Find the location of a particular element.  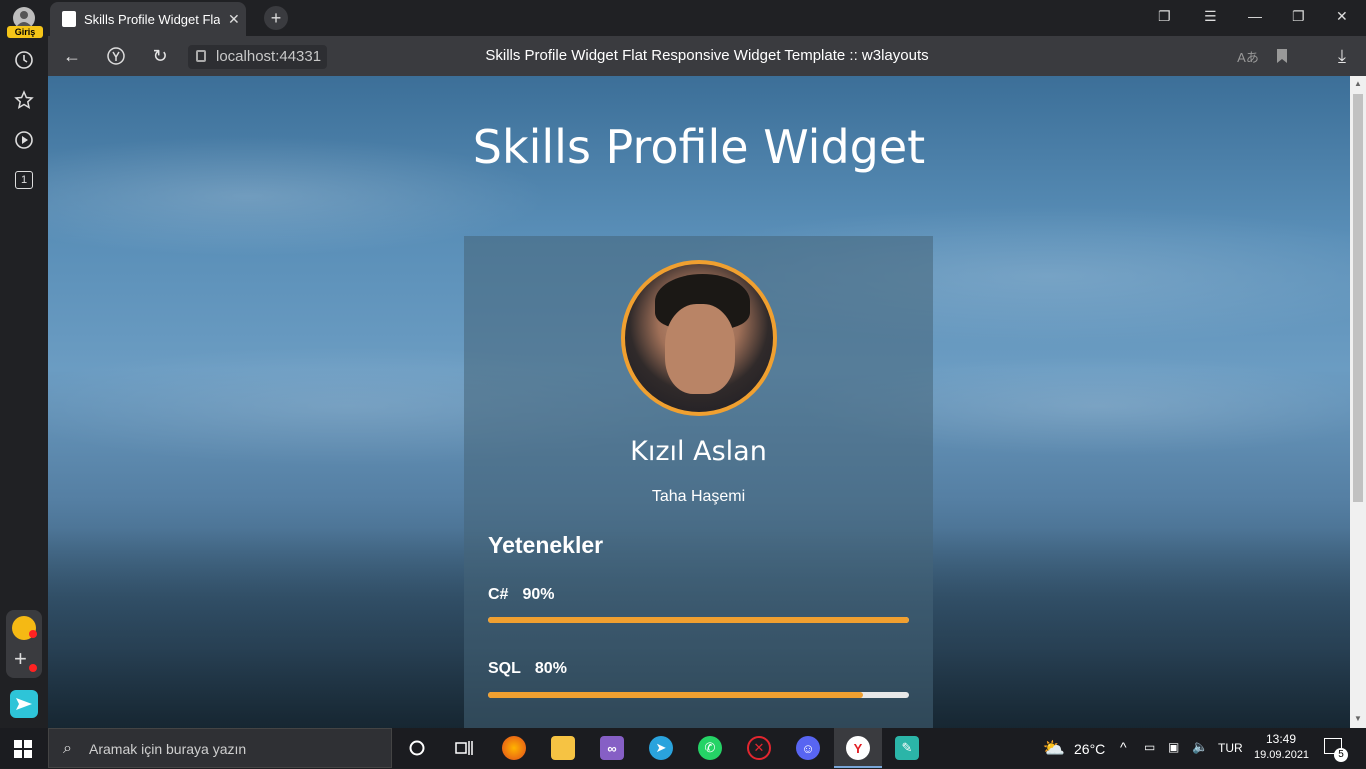

sidebar-apps-panel: + is located at coordinates (24, 644).